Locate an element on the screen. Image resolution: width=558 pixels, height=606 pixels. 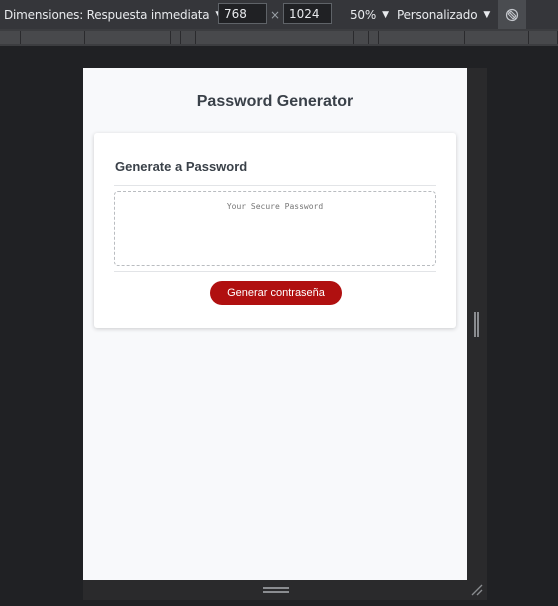
resize-handle-corner is located at coordinates (477, 590).